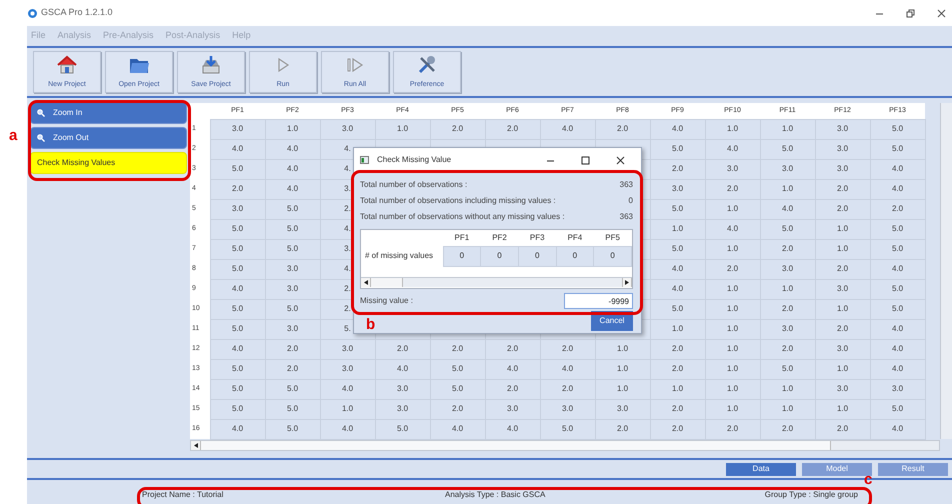 The image size is (952, 504). What do you see at coordinates (626, 217) in the screenshot?
I see `stat-value: 363` at bounding box center [626, 217].